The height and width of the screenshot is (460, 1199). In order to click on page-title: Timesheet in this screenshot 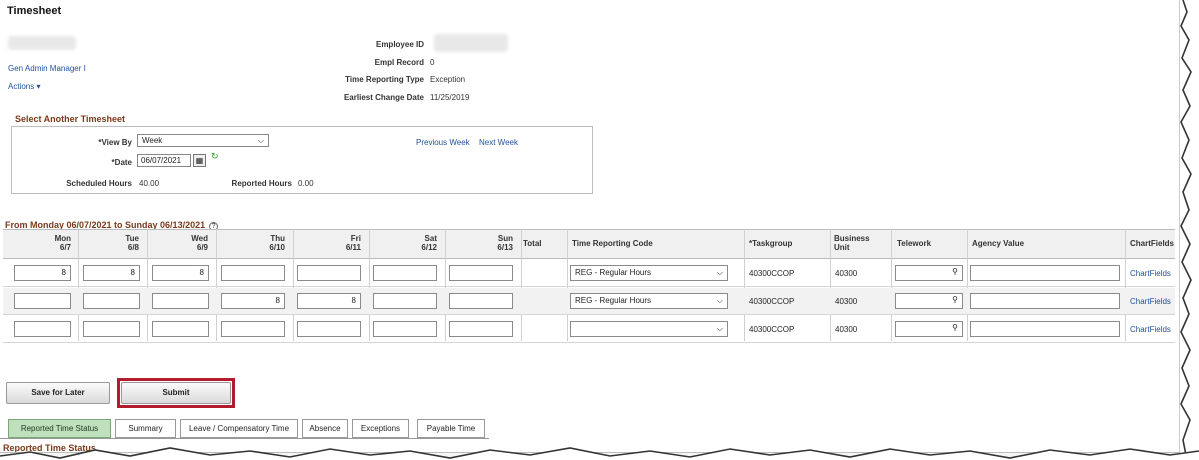, I will do `click(34, 11)`.